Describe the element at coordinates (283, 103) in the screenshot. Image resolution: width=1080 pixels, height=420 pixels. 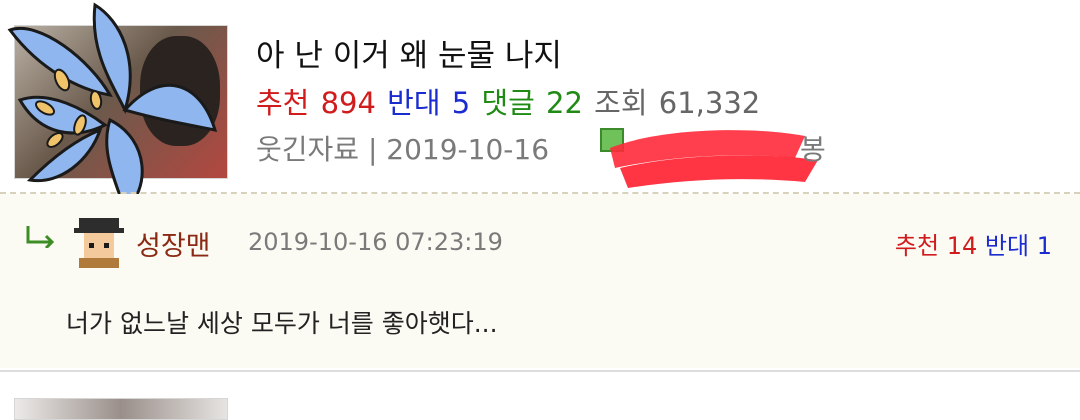
I see `recommend-label: 추천` at that location.